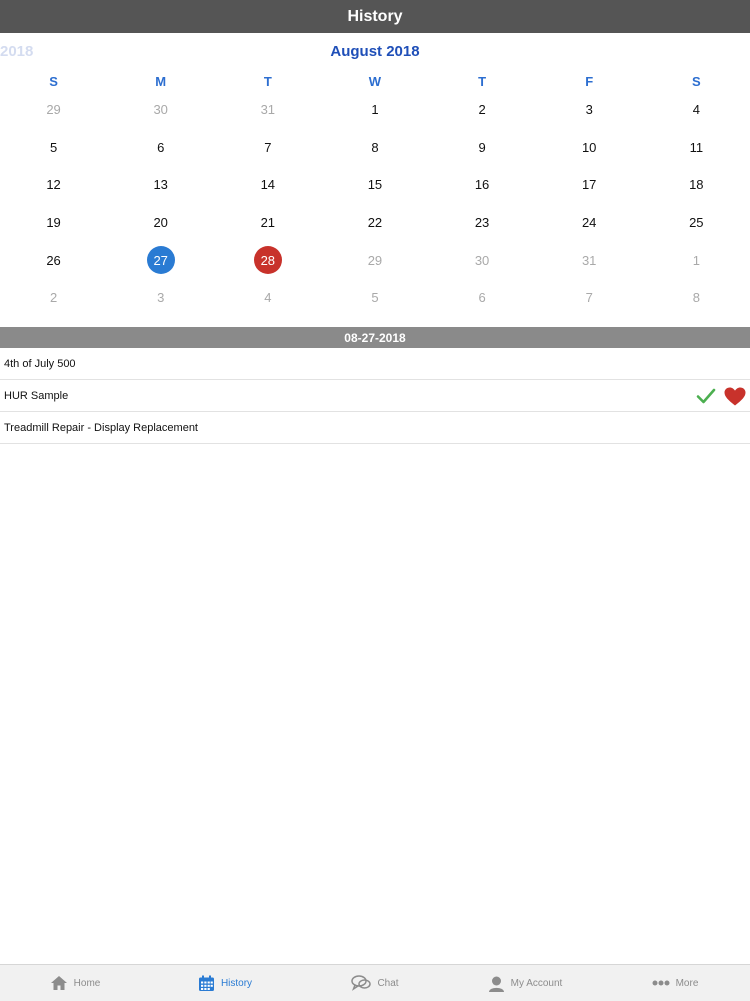 The image size is (750, 1001). I want to click on day-number: 12, so click(53, 185).